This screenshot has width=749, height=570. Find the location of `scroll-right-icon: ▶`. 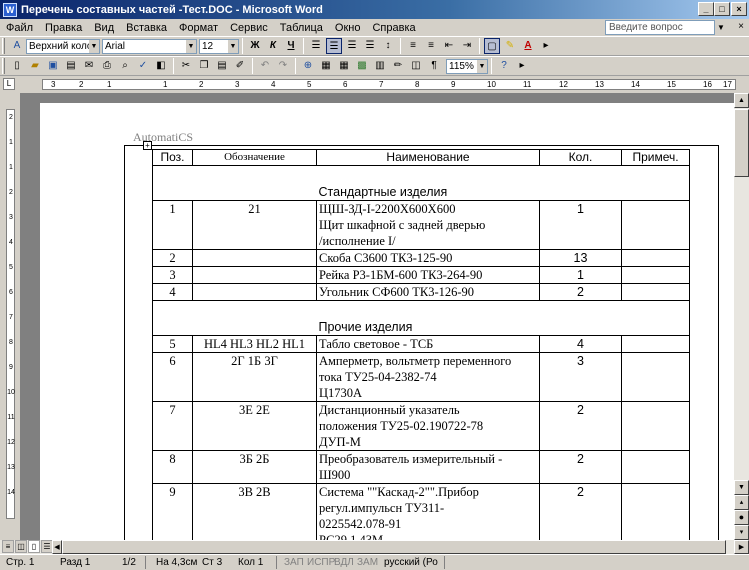

scroll-right-icon: ▶ is located at coordinates (741, 547).